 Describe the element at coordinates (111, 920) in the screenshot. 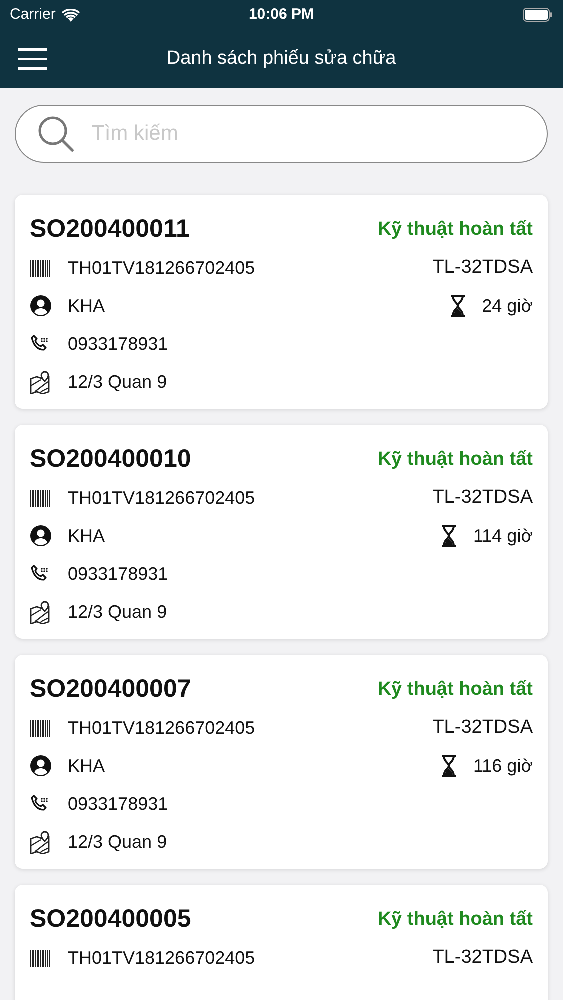

I see `order-code: SO200400005` at that location.